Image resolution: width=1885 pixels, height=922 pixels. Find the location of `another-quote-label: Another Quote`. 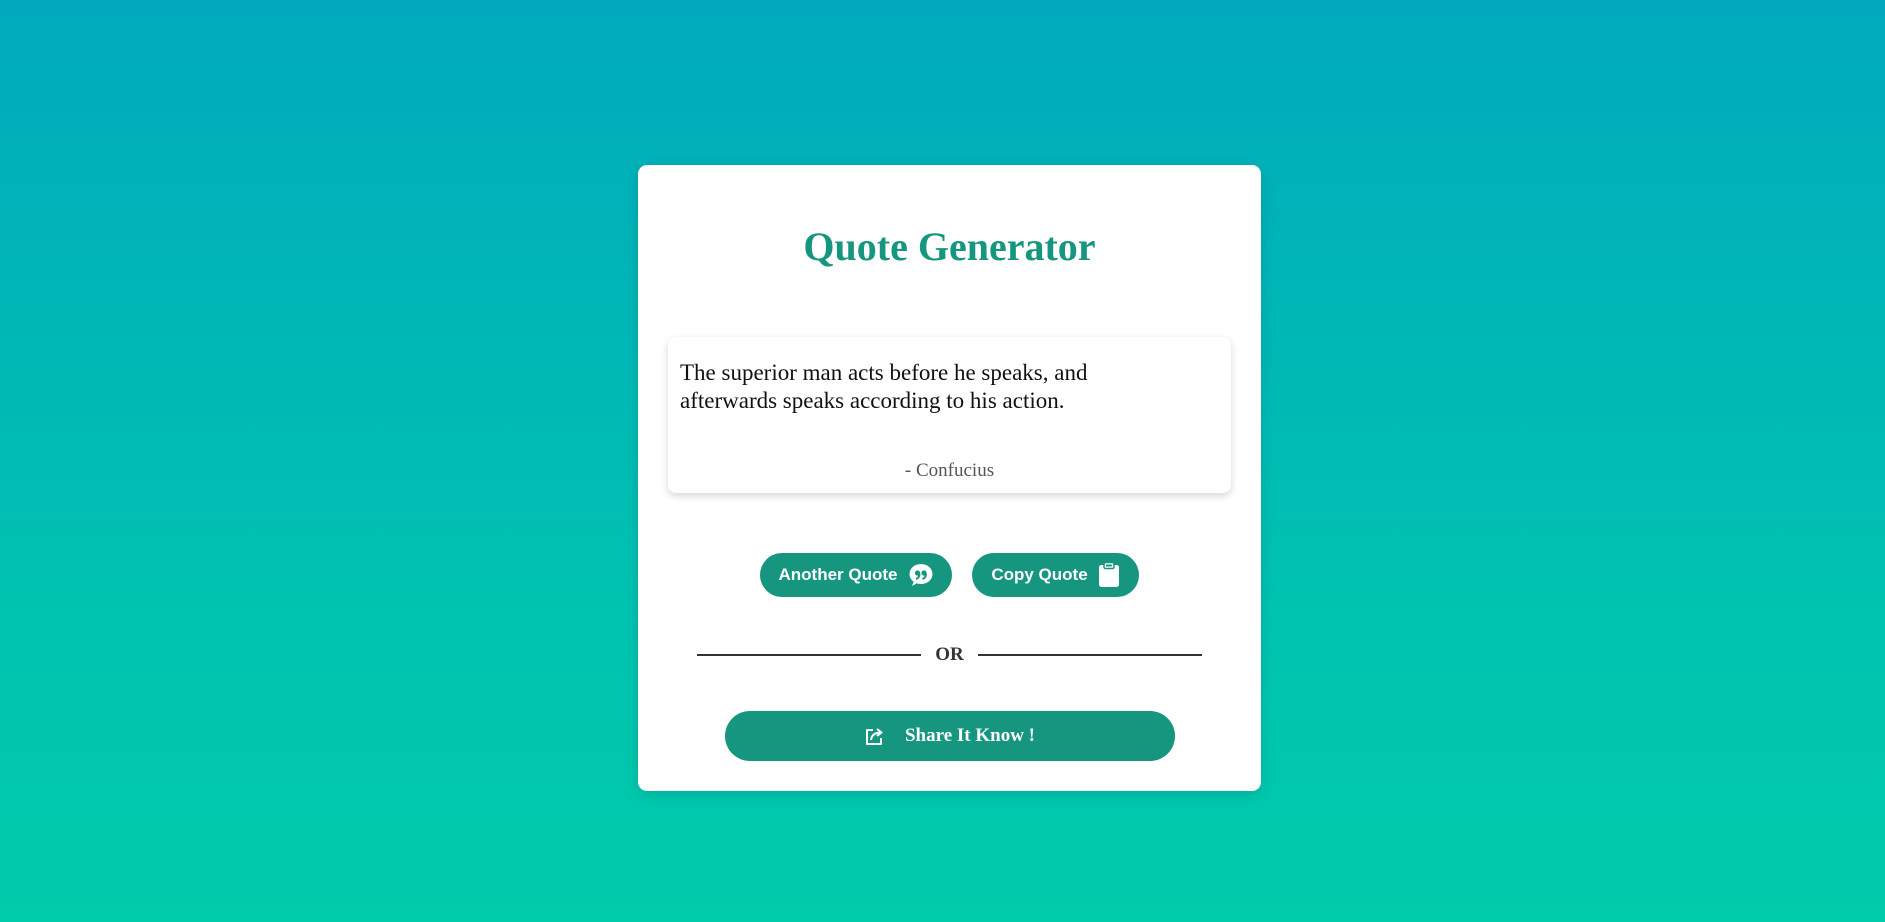

another-quote-label: Another Quote is located at coordinates (838, 574).